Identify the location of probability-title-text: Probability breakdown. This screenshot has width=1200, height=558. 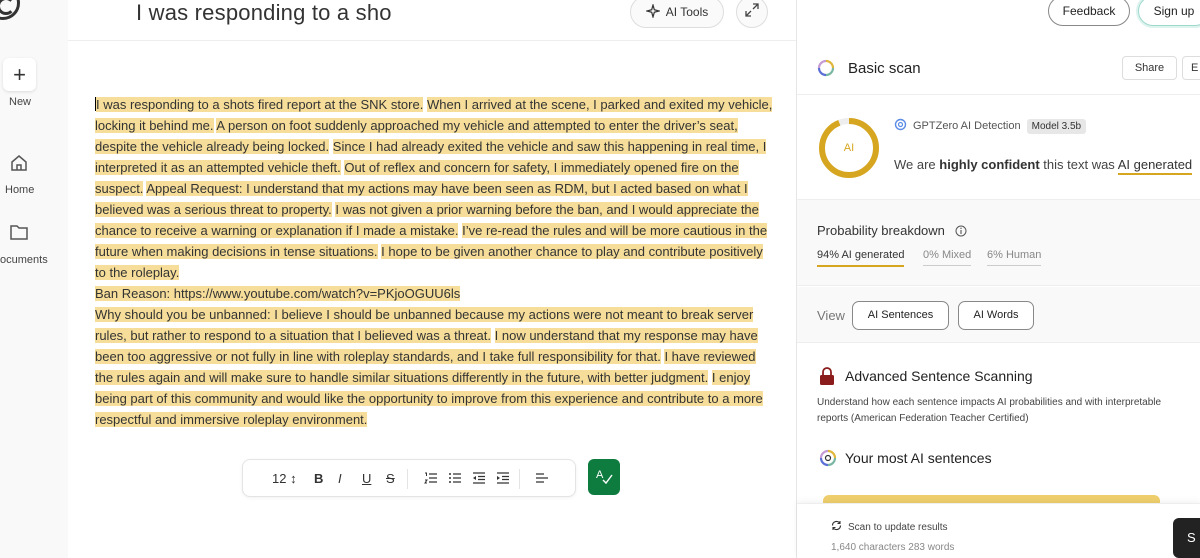
(881, 230).